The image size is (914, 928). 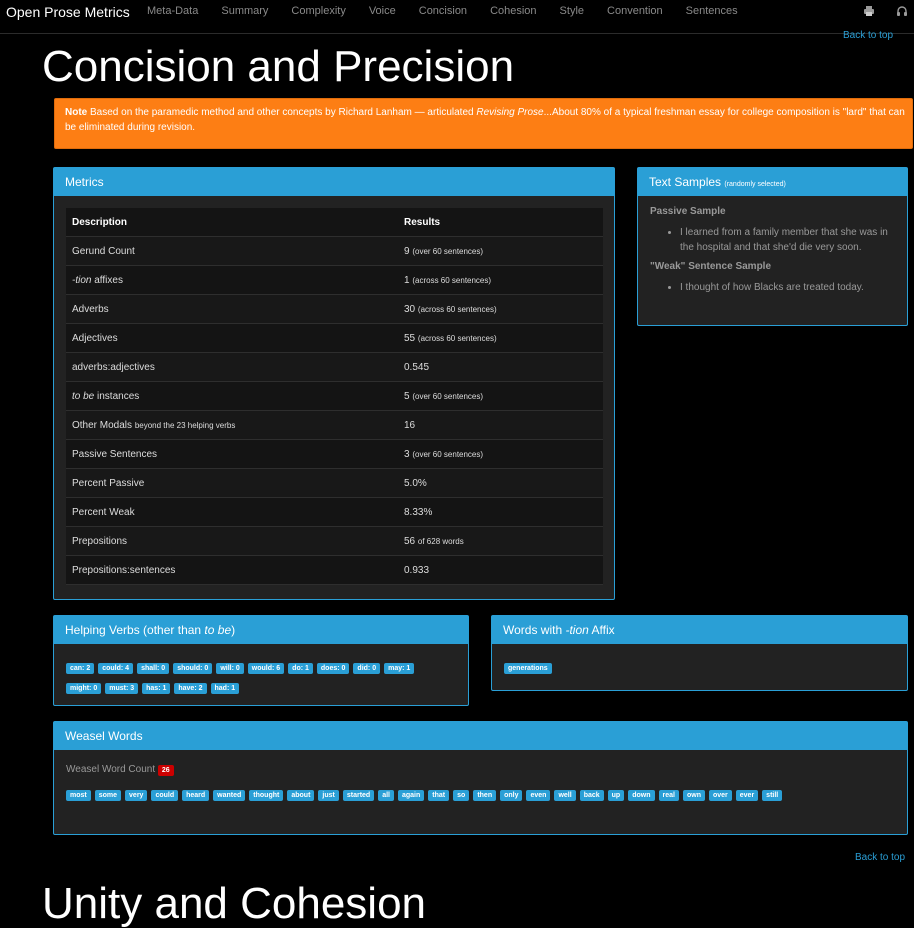 I want to click on word-label: could, so click(x=165, y=795).